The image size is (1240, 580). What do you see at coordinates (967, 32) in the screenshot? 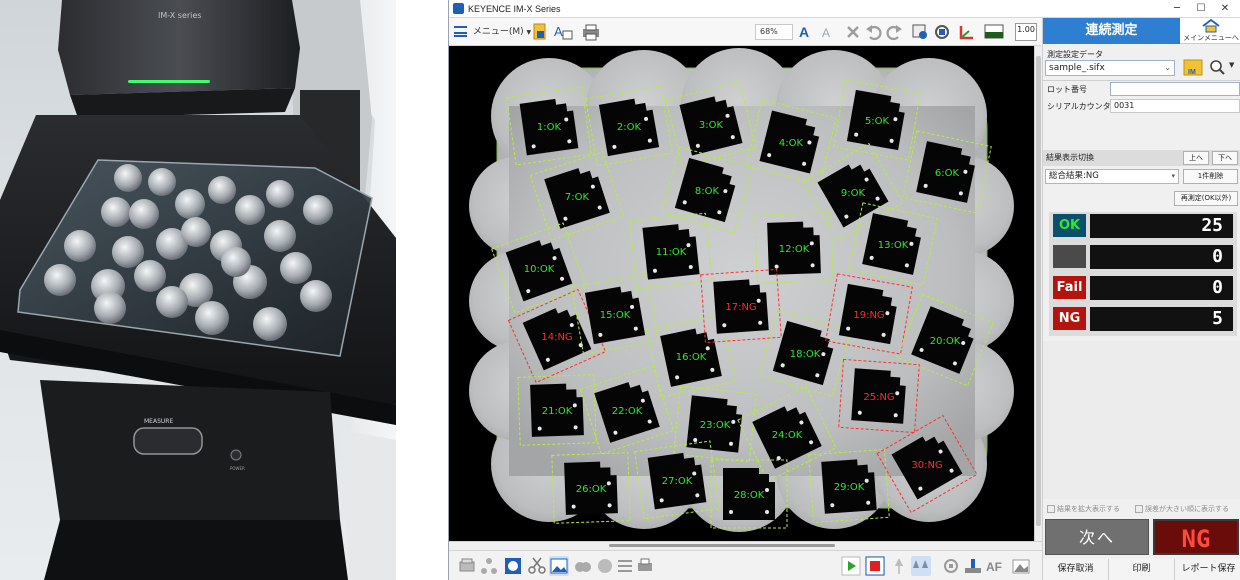
I see `coordinate-icon` at bounding box center [967, 32].